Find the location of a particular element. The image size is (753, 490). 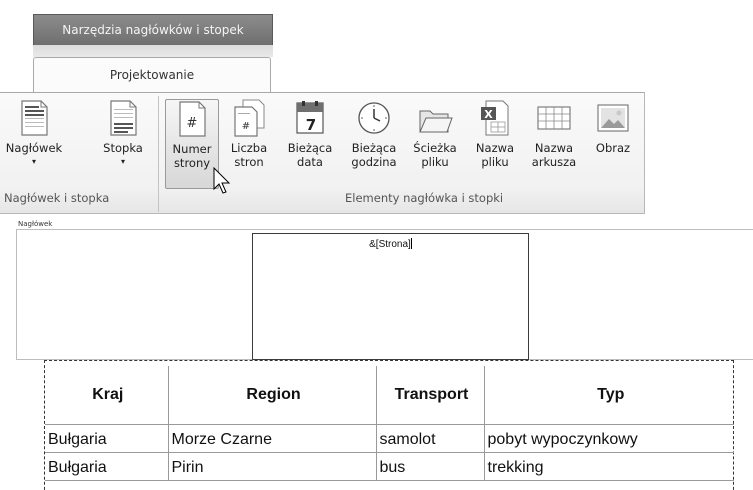

text-caret is located at coordinates (411, 243).